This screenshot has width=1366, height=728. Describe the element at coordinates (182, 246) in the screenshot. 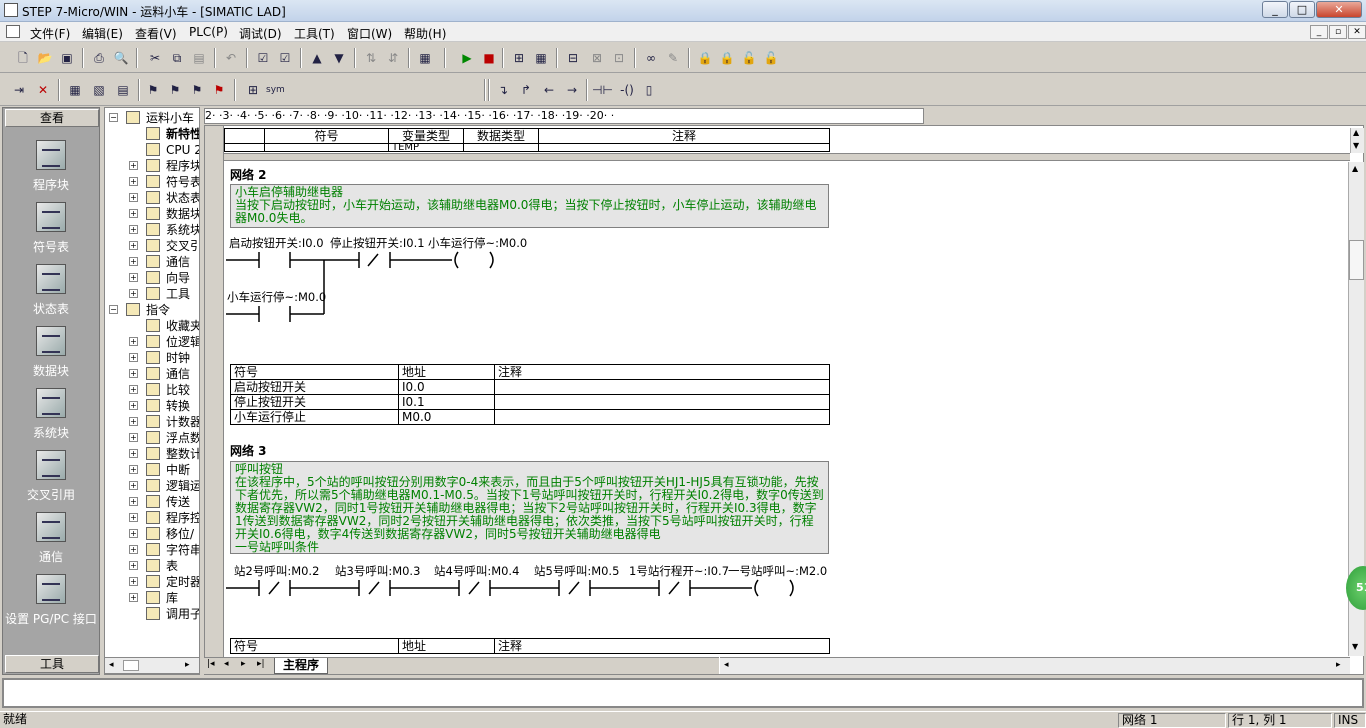

I see `tree-node: 交叉引` at that location.